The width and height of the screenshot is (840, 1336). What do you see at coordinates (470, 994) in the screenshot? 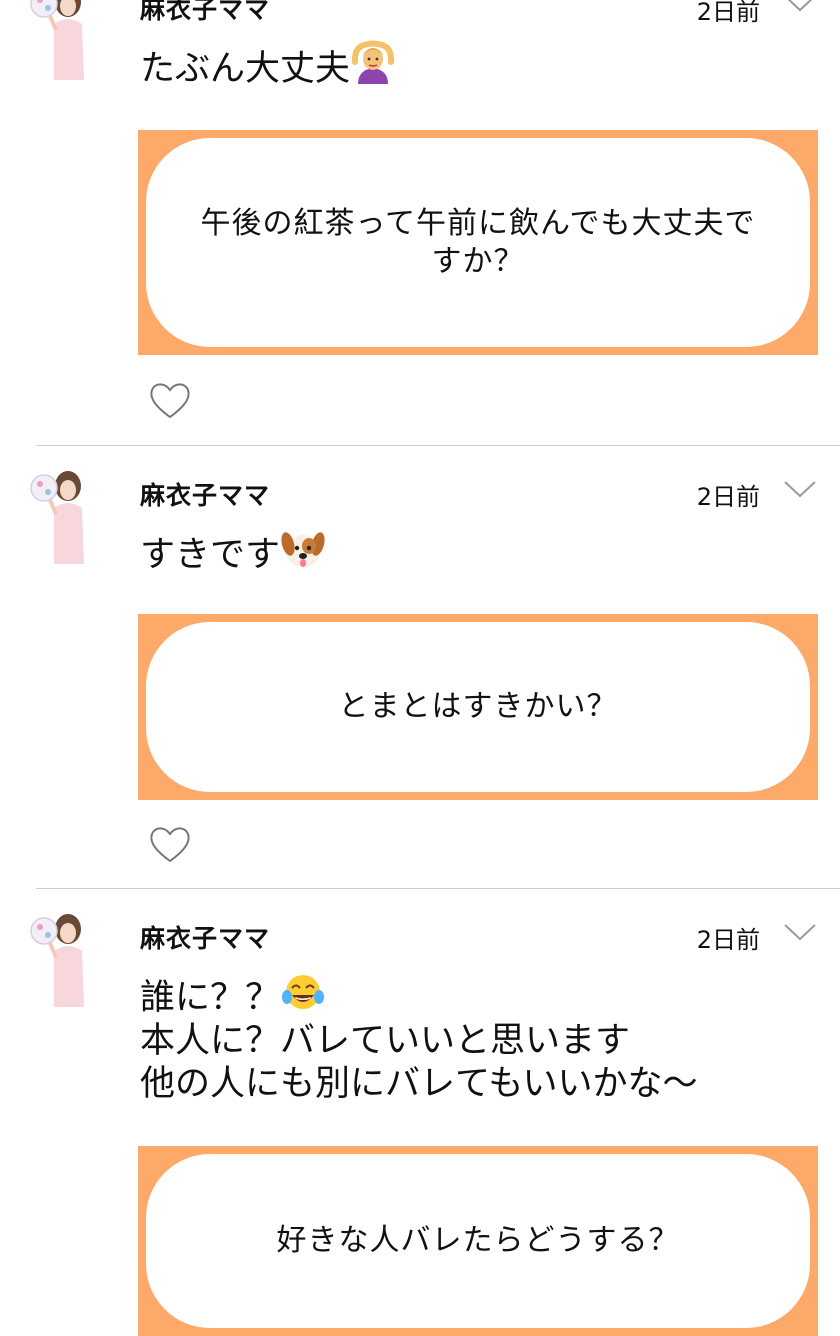
I see `answer-line: 誰に？？` at bounding box center [470, 994].